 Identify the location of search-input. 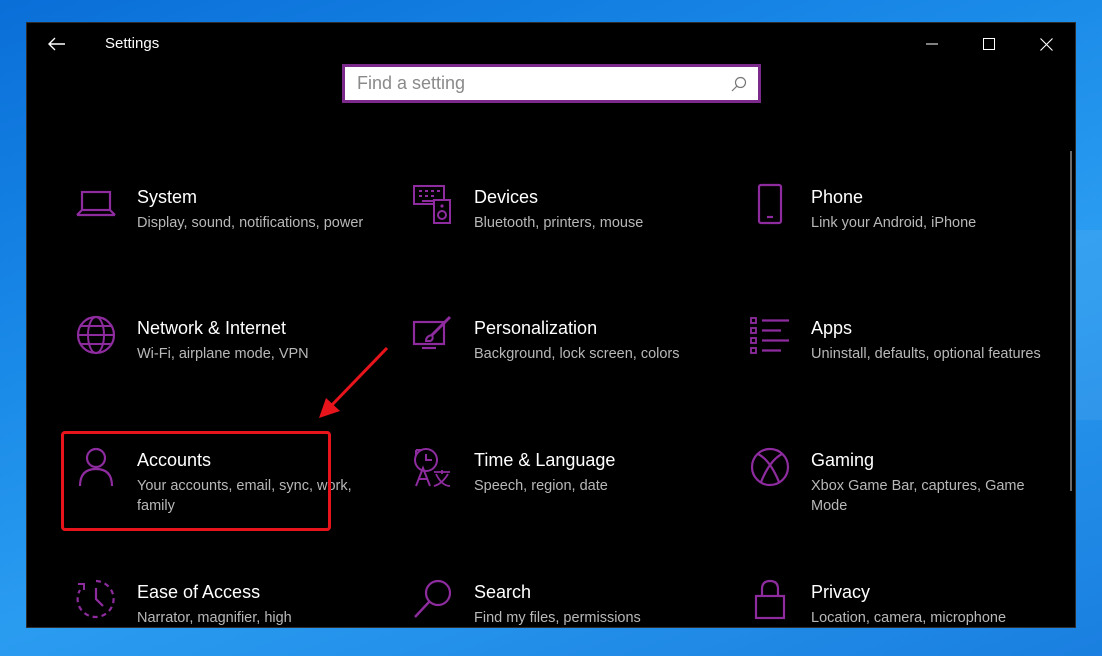
(536, 83).